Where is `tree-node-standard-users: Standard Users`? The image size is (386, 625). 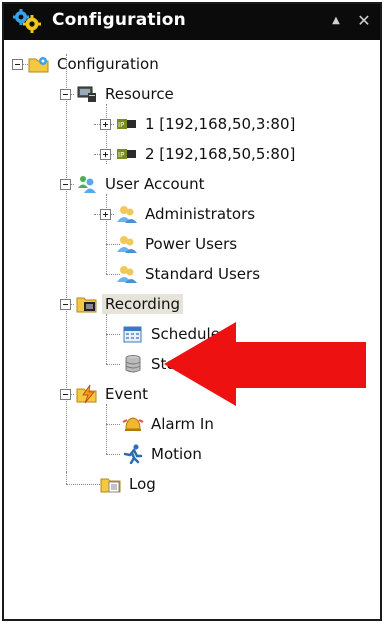
tree-node-standard-users: Standard Users is located at coordinates (189, 274).